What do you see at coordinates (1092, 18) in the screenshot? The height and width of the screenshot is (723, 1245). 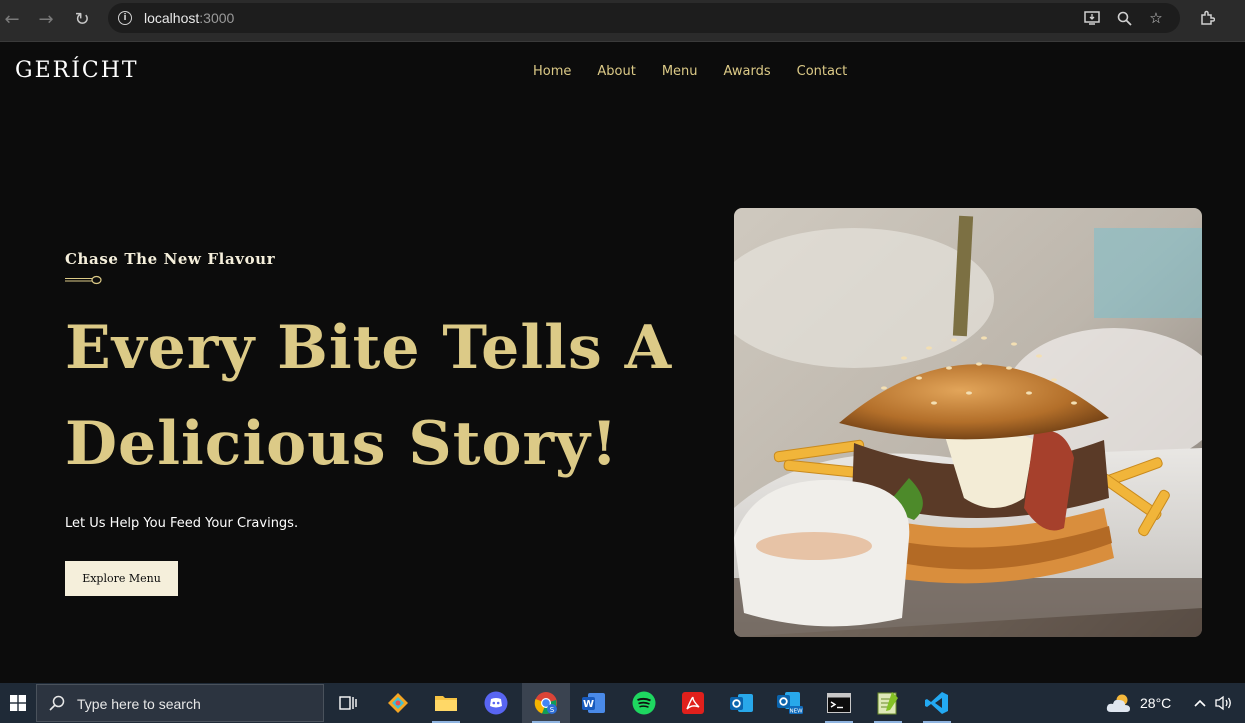 I see `install-app-icon` at bounding box center [1092, 18].